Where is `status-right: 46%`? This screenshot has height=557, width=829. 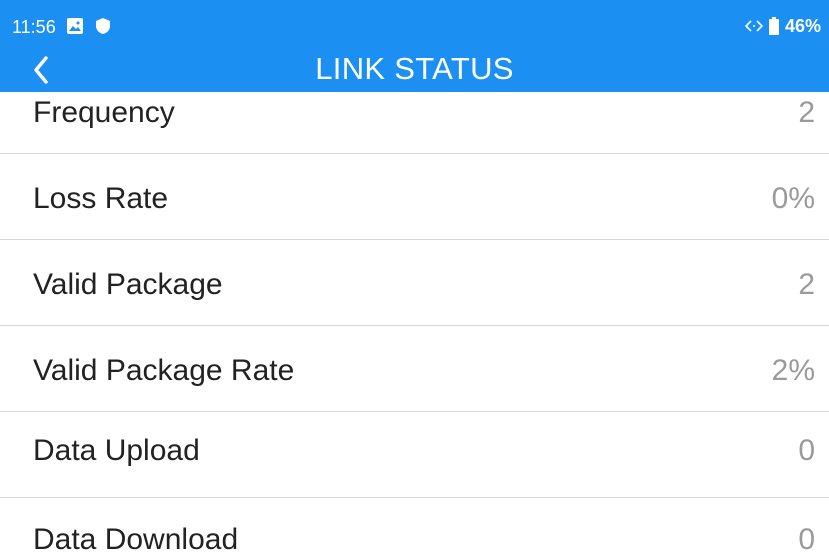
status-right: 46% is located at coordinates (782, 26).